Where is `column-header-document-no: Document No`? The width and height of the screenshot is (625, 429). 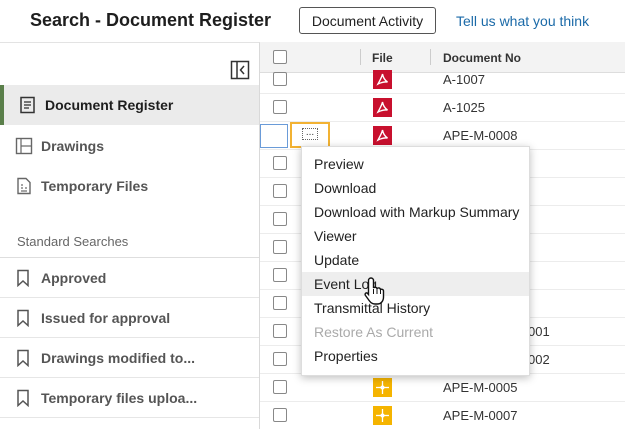 column-header-document-no: Document No is located at coordinates (482, 58).